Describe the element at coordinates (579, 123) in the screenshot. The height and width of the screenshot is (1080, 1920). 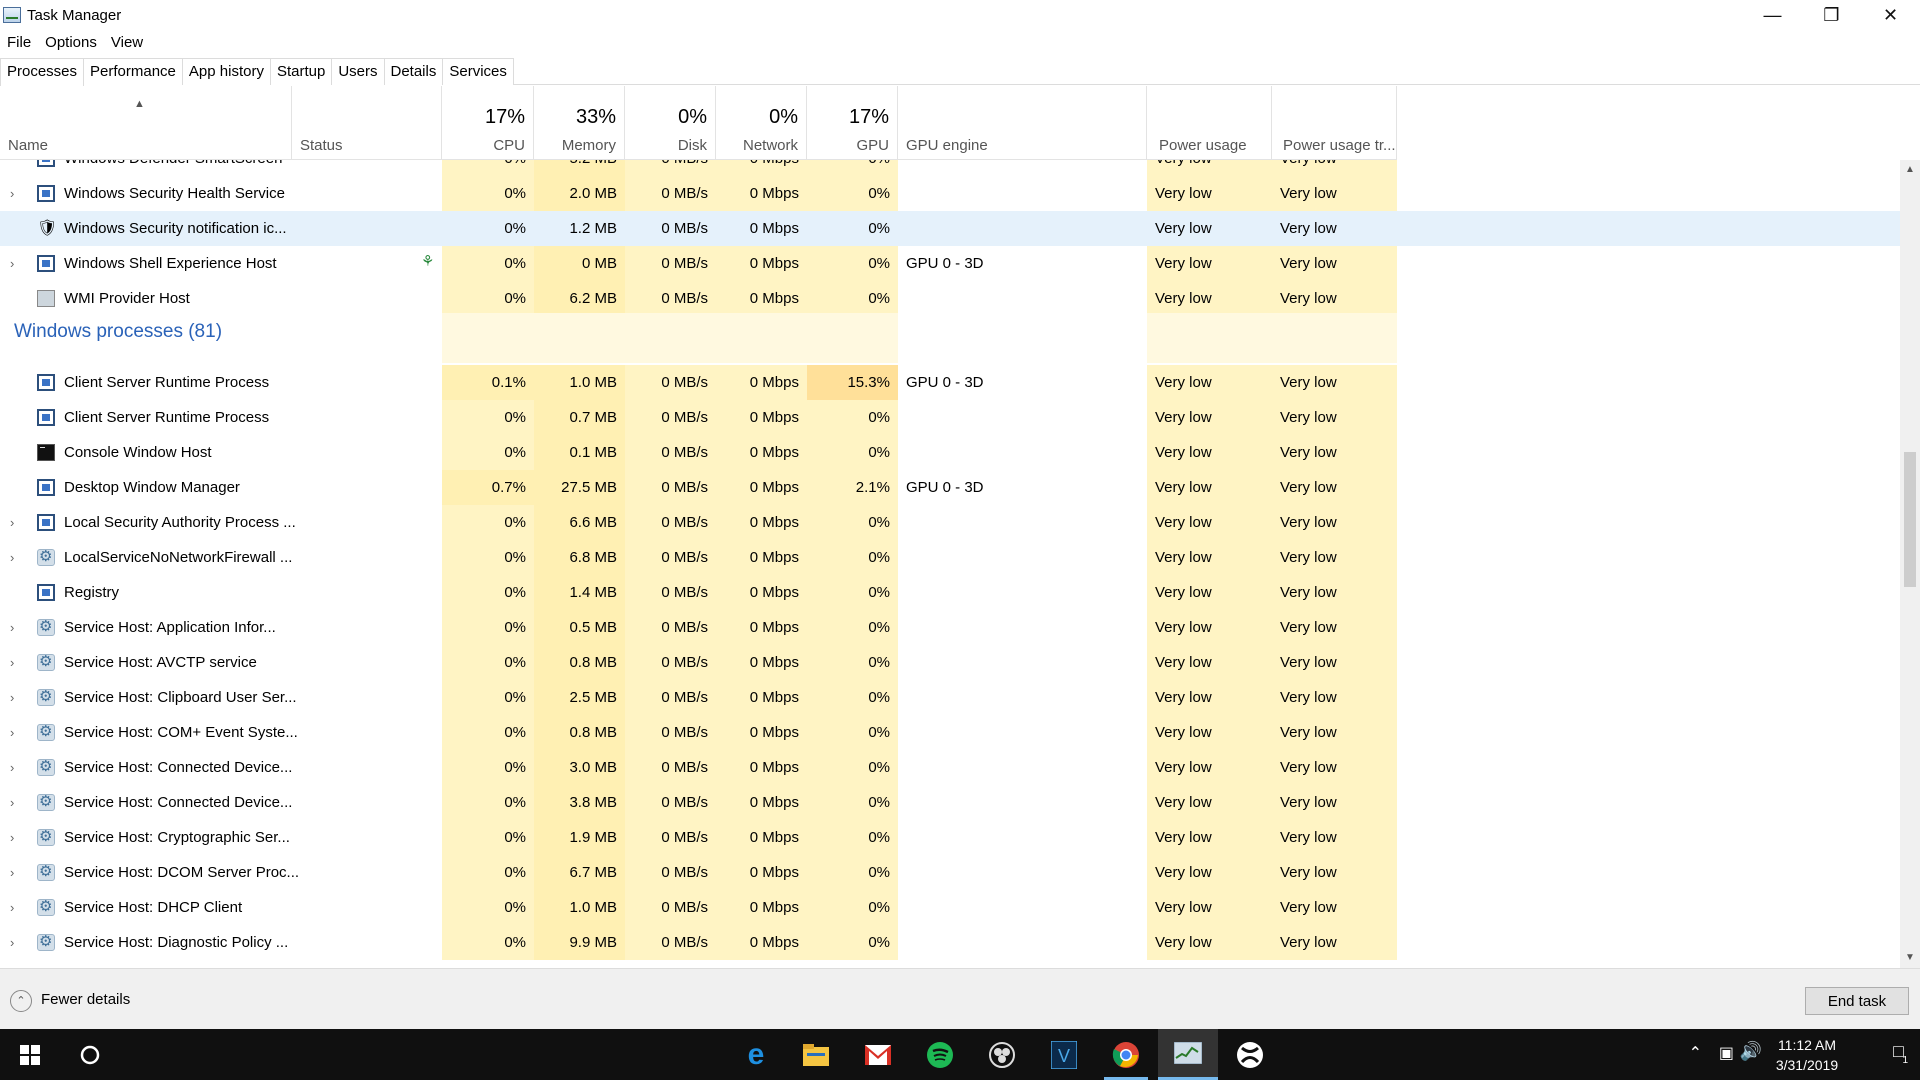
I see `column-memory: 33% Memory` at that location.